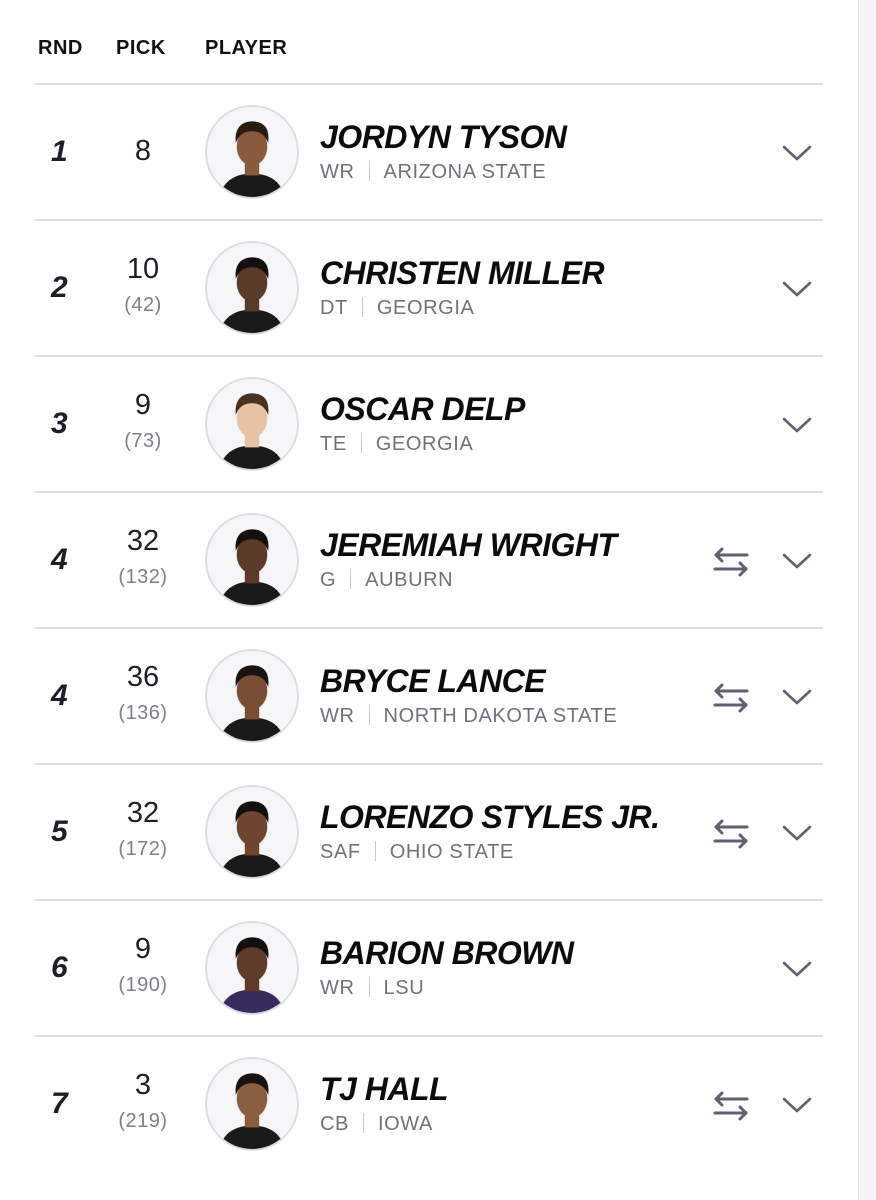 The image size is (876, 1200). What do you see at coordinates (143, 713) in the screenshot?
I see `overall-pick-number: (136)` at bounding box center [143, 713].